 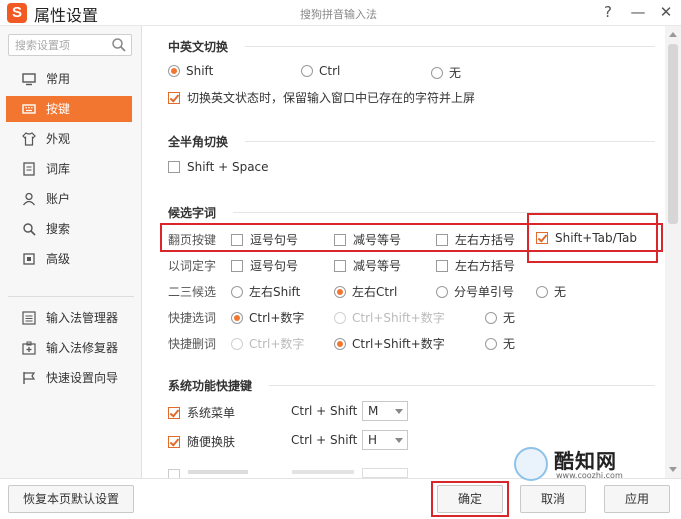 I want to click on hotkey-select-system-menu: M, so click(x=385, y=411).